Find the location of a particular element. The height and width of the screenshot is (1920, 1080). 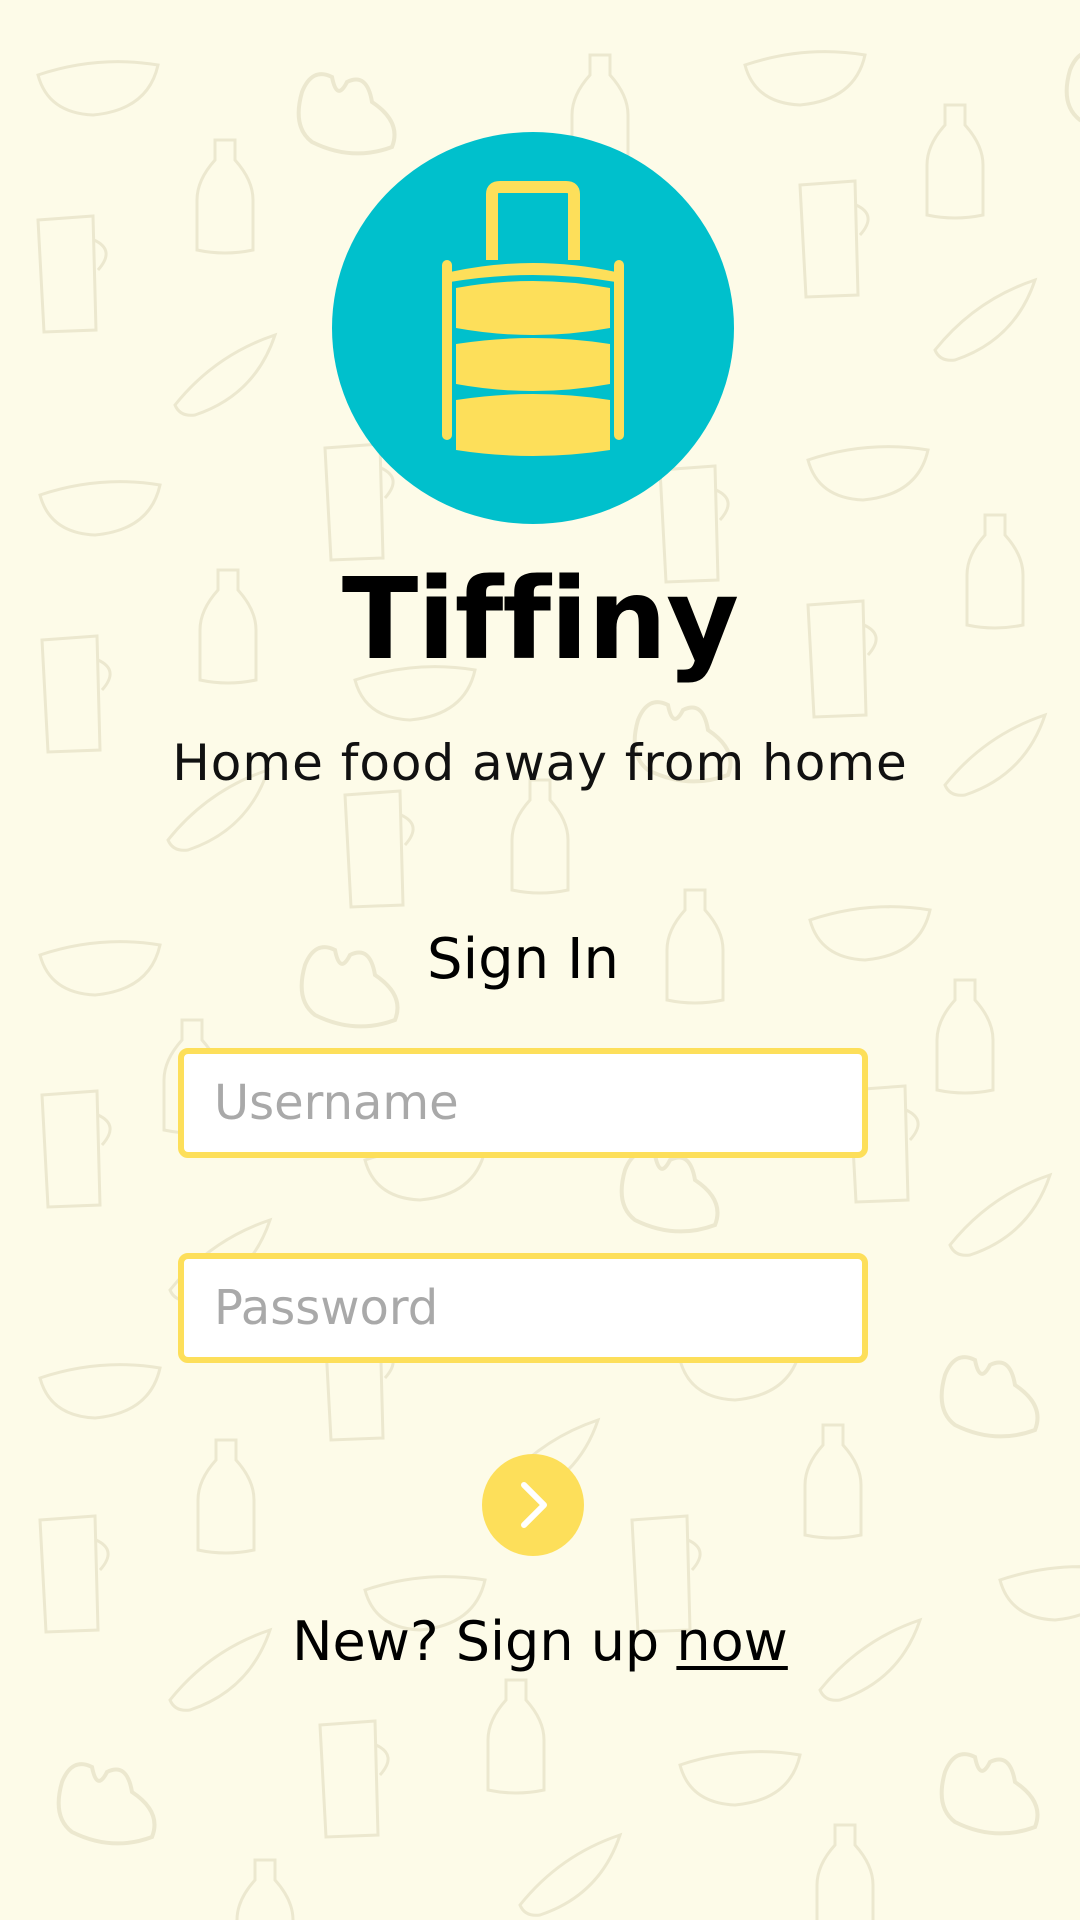

username-field is located at coordinates (523, 1103).